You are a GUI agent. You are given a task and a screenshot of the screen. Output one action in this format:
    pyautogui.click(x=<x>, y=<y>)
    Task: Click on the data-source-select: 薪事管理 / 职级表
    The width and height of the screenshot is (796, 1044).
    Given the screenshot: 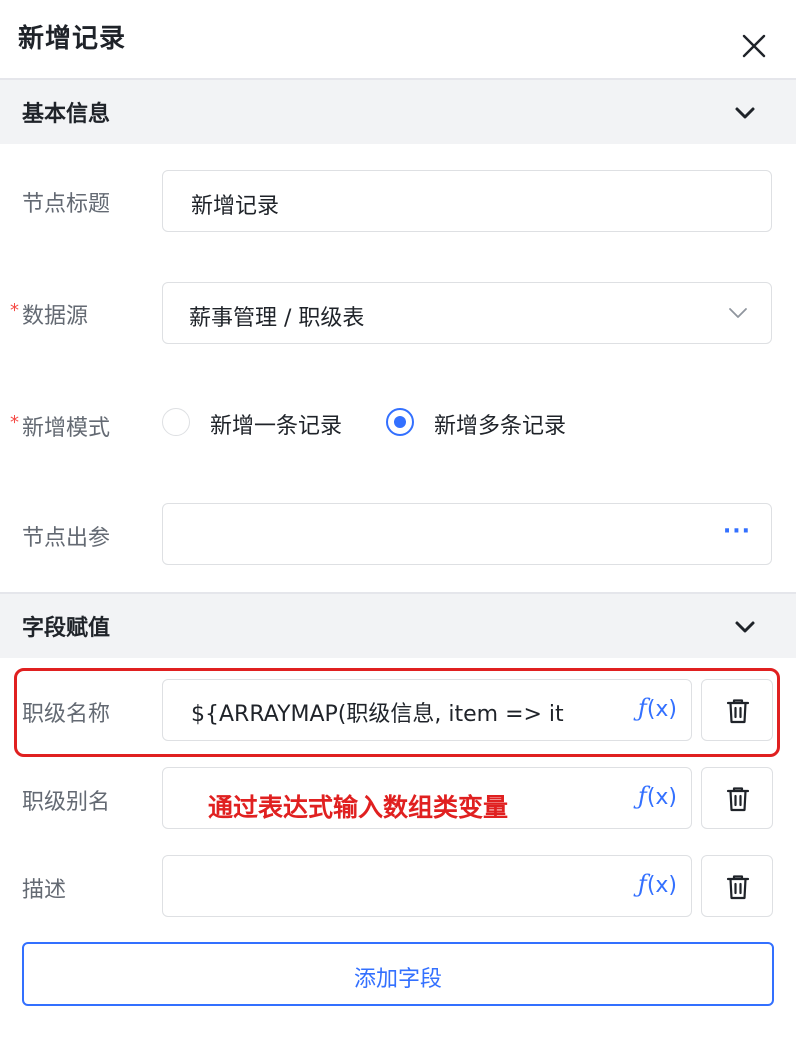 What is the action you would take?
    pyautogui.click(x=467, y=313)
    